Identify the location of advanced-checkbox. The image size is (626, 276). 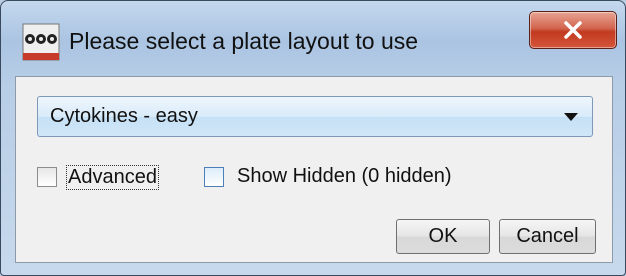
(47, 177).